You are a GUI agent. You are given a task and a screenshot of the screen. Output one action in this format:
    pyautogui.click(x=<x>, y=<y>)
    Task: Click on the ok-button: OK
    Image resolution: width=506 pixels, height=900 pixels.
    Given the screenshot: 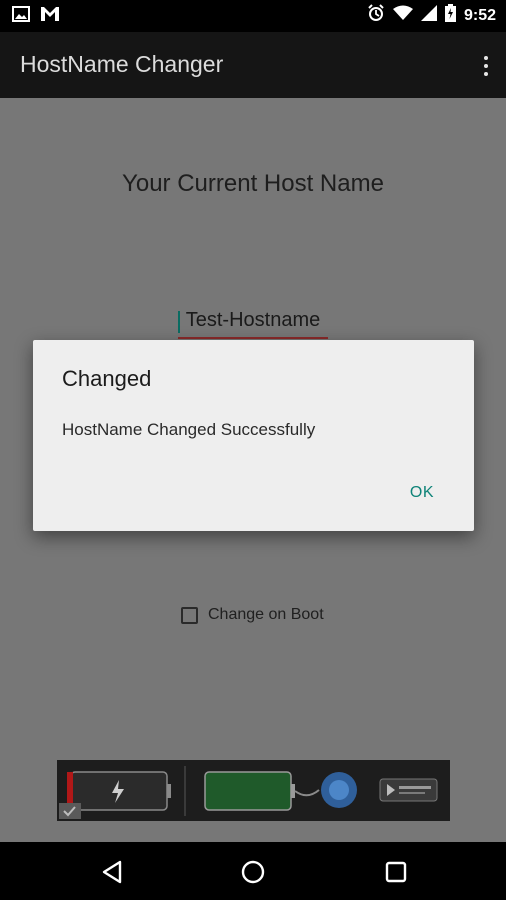 What is the action you would take?
    pyautogui.click(x=422, y=493)
    